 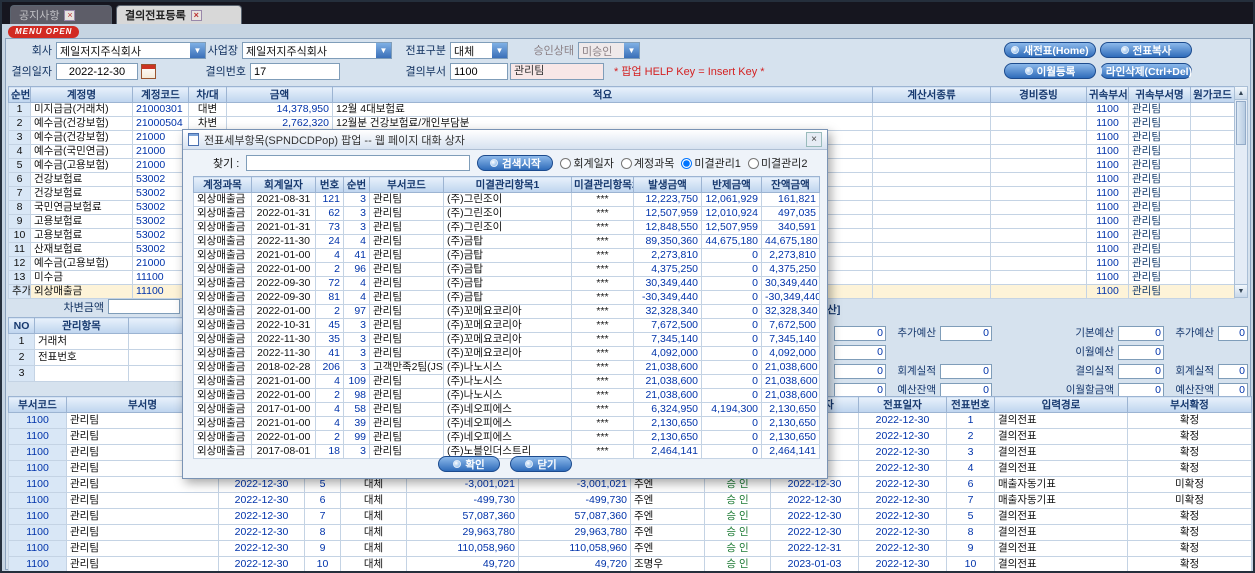 I want to click on cell: 8, so click(x=322, y=532).